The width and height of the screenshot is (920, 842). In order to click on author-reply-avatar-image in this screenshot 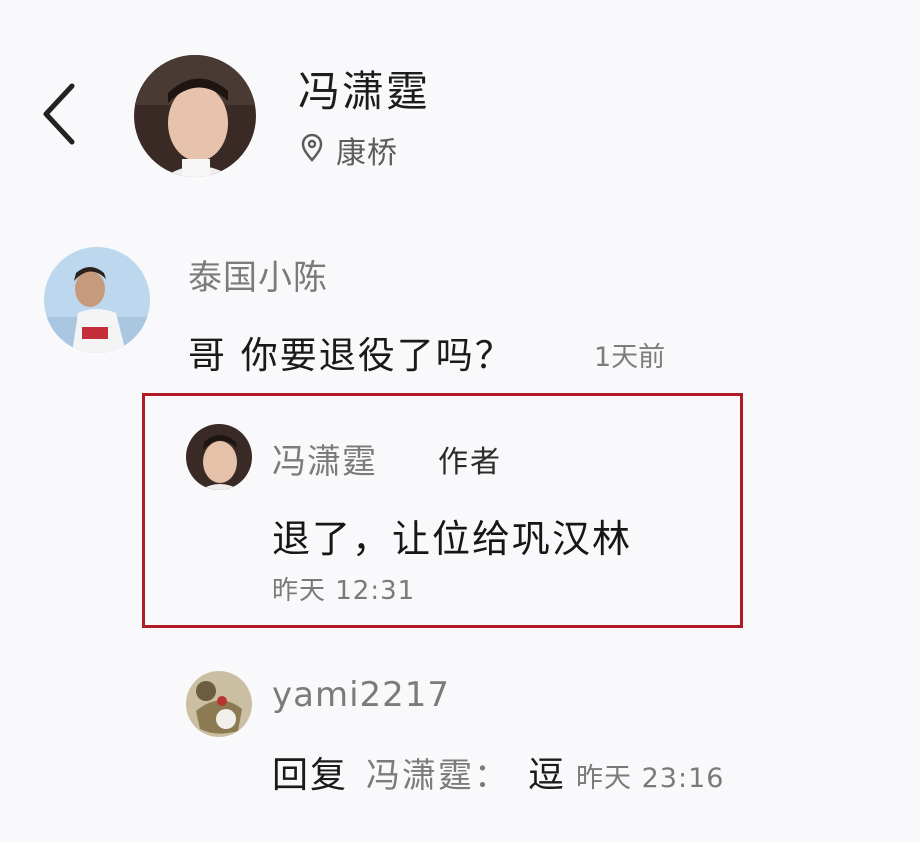, I will do `click(219, 457)`.